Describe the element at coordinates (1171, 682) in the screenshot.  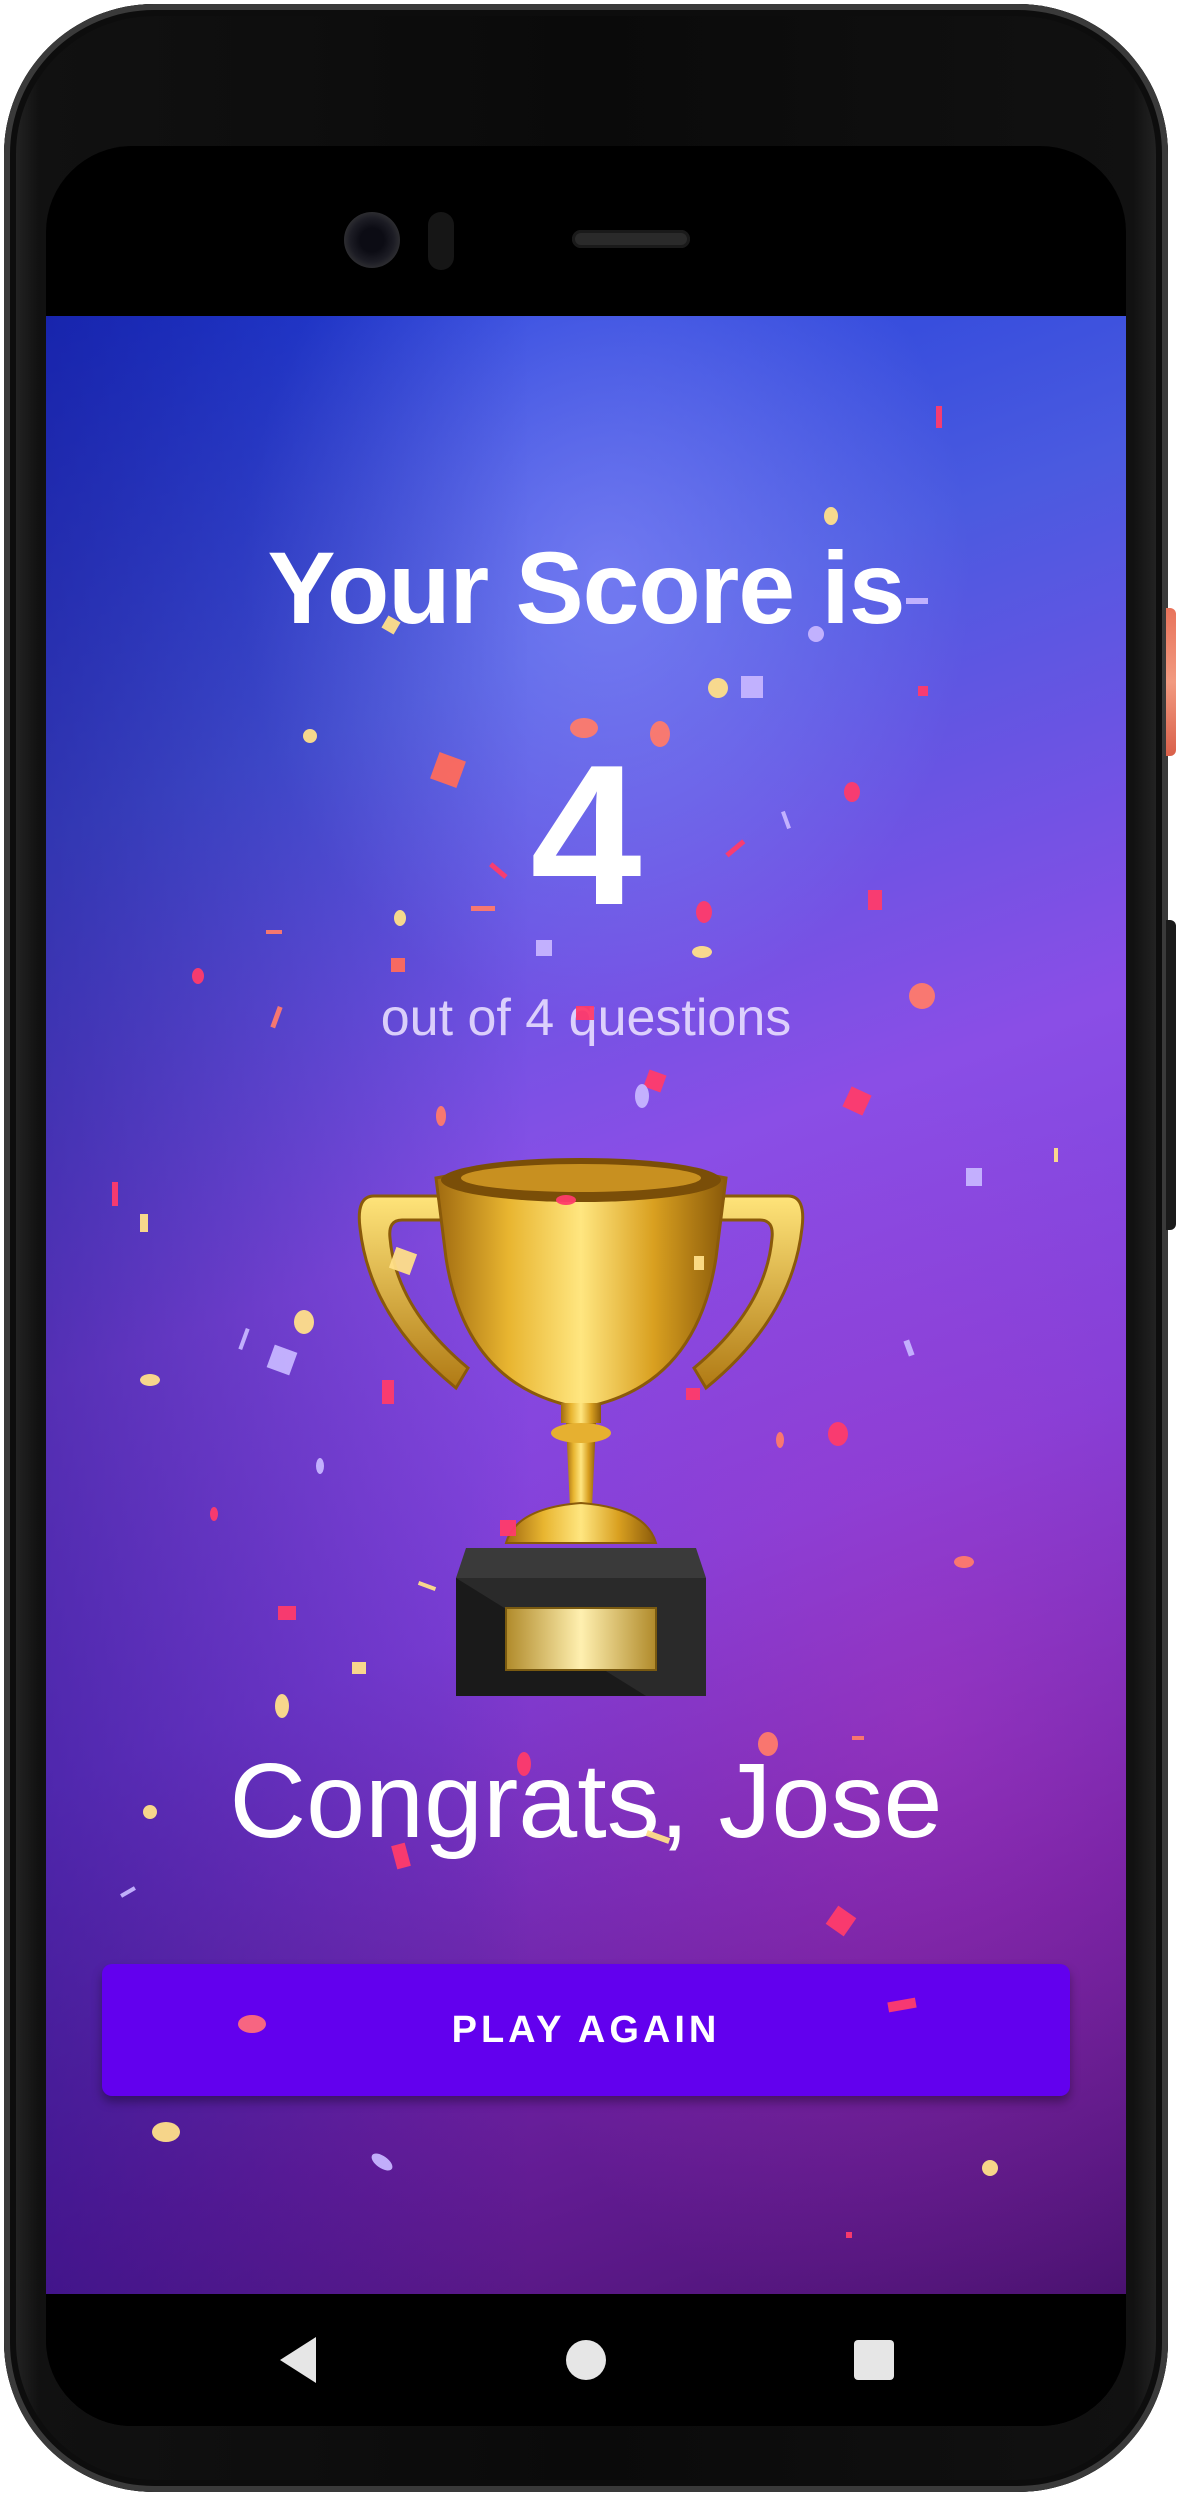
I see `power-button` at that location.